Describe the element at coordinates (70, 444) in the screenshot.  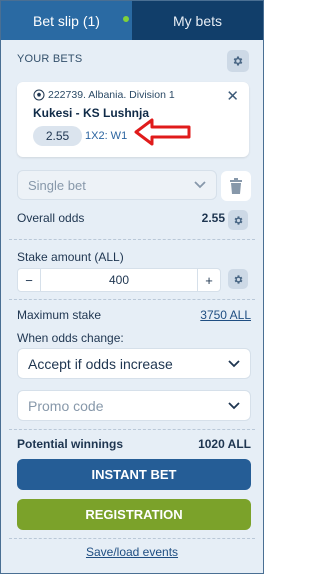
I see `winnings-label: Potential winnings` at that location.